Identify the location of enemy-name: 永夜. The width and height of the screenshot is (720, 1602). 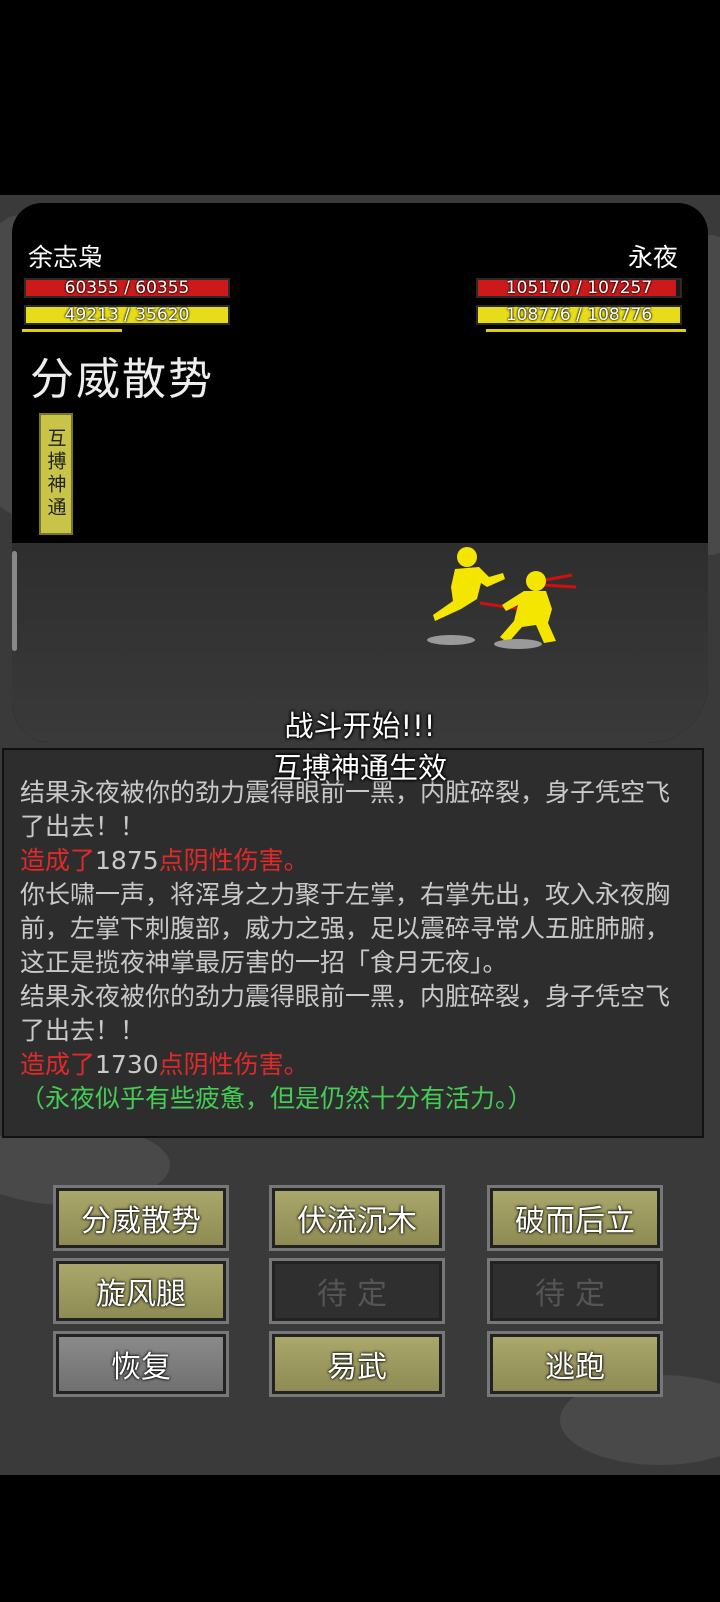
(652, 257).